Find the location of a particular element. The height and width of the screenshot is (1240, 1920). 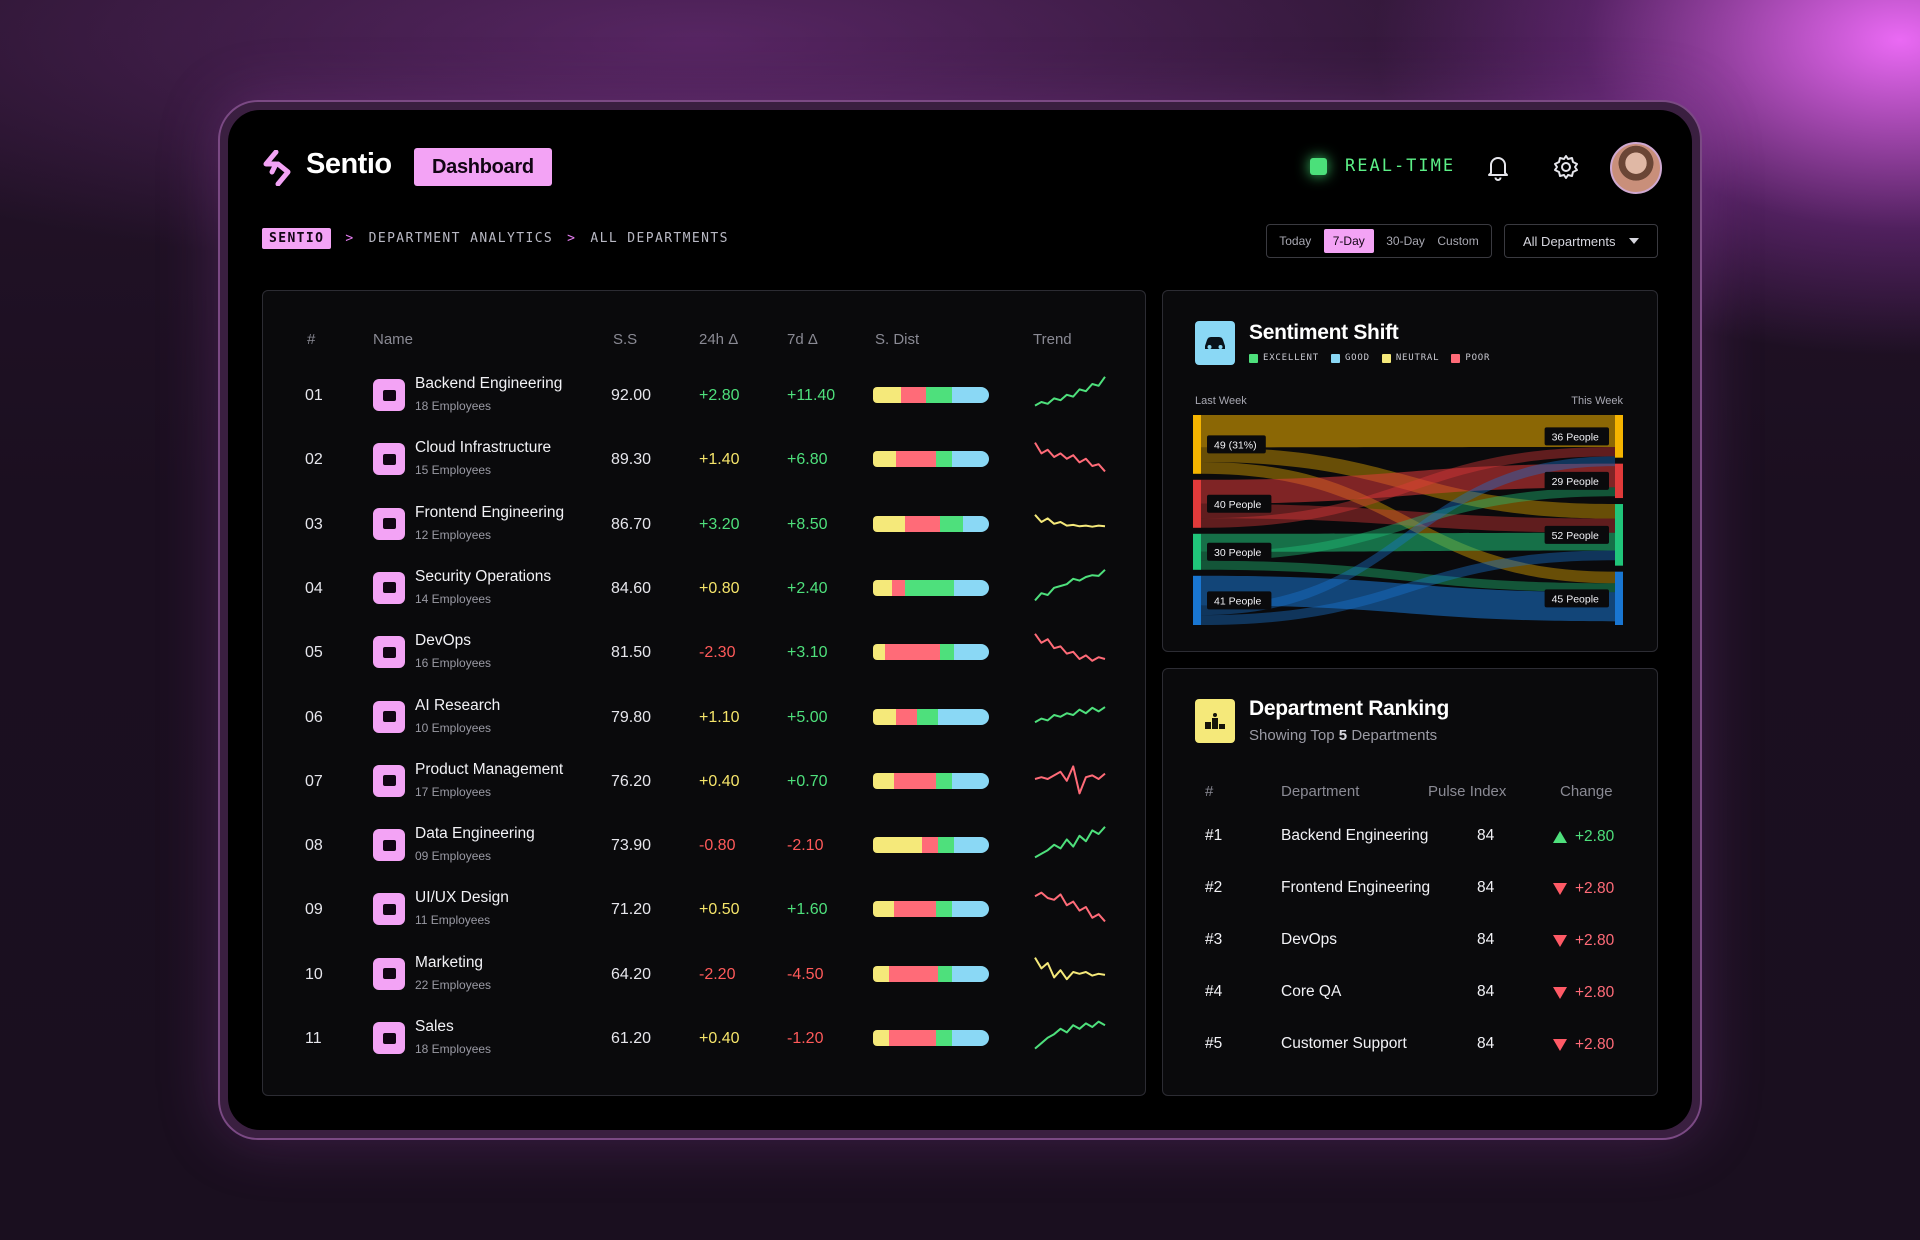

employee-count: 17 Employees is located at coordinates (453, 791).